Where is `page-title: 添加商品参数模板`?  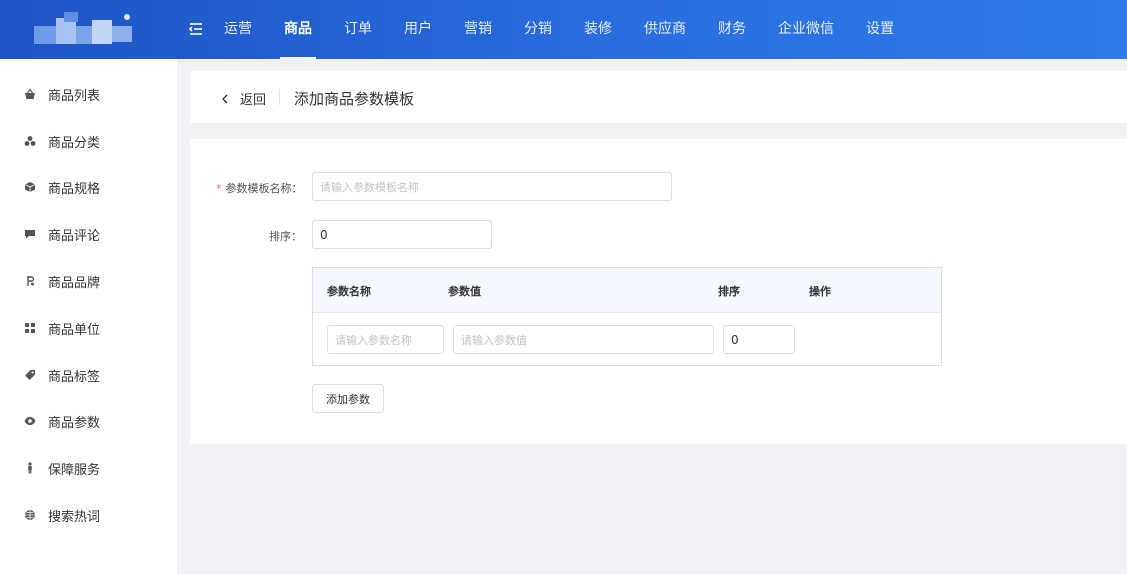
page-title: 添加商品参数模板 is located at coordinates (354, 99).